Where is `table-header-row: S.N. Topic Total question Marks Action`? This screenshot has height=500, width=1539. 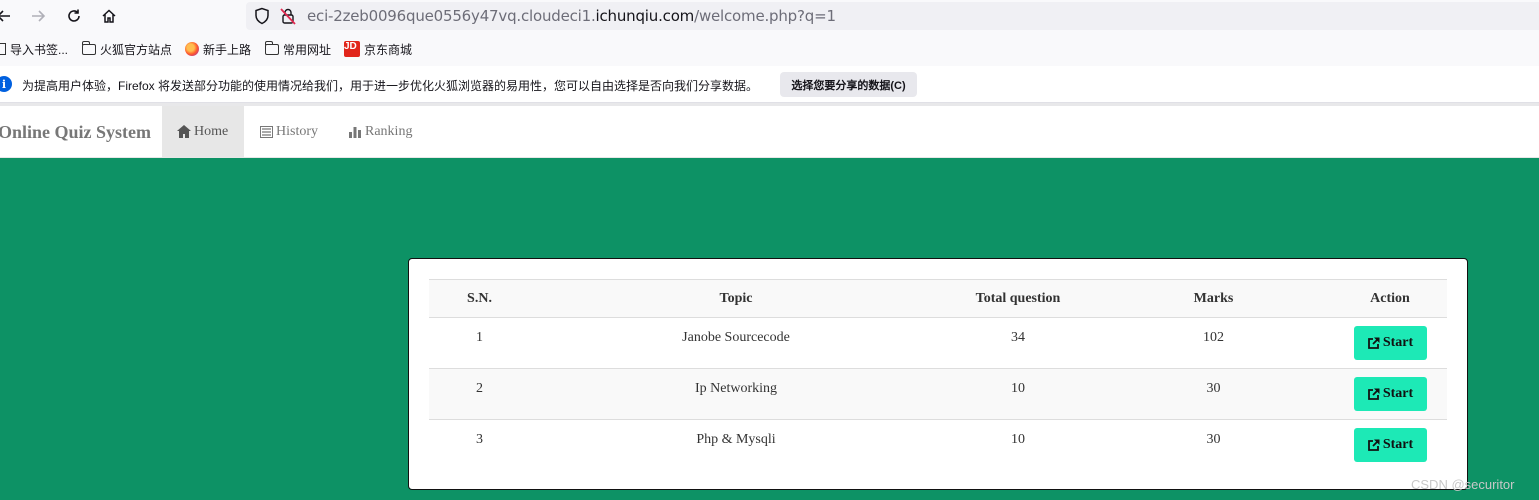
table-header-row: S.N. Topic Total question Marks Action is located at coordinates (938, 298).